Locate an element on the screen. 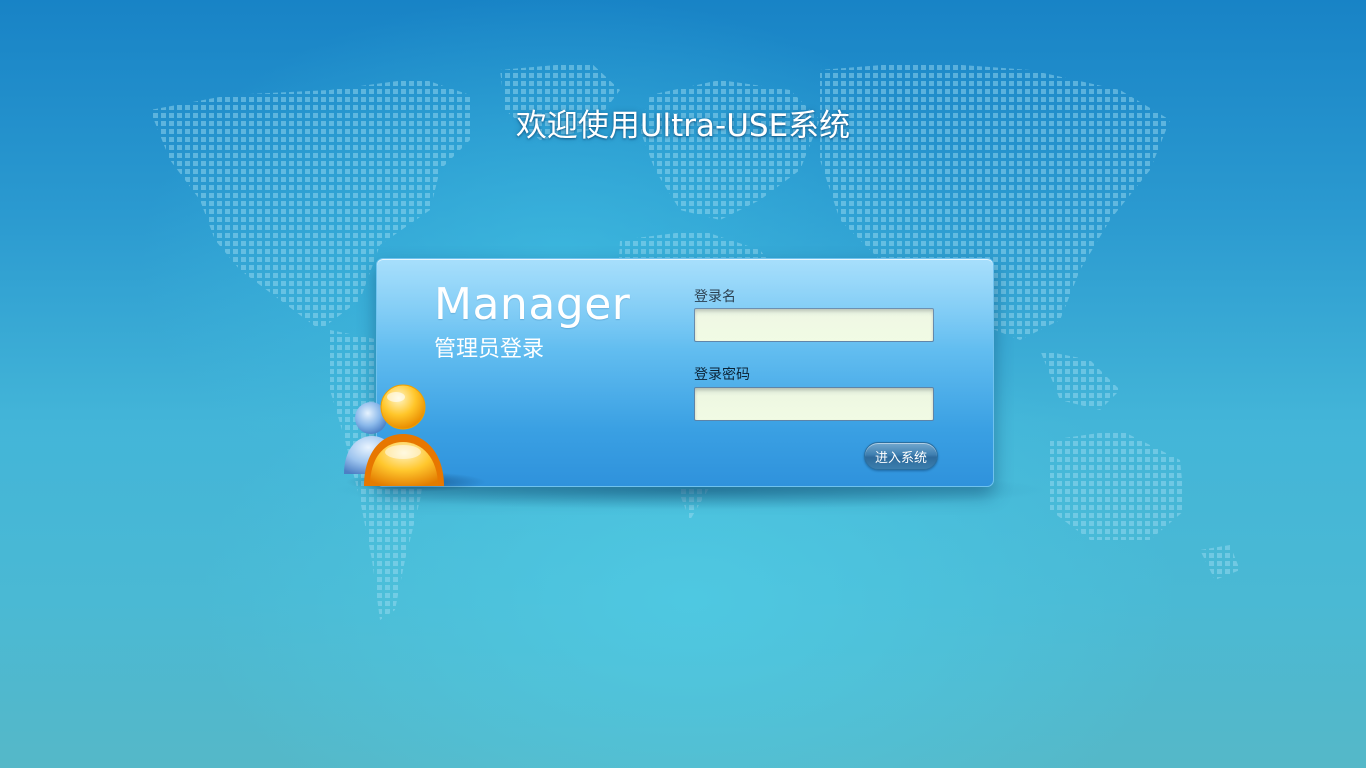 This screenshot has width=1366, height=768. welcome-title: 欢迎使用Ultra-USE系统 is located at coordinates (683, 126).